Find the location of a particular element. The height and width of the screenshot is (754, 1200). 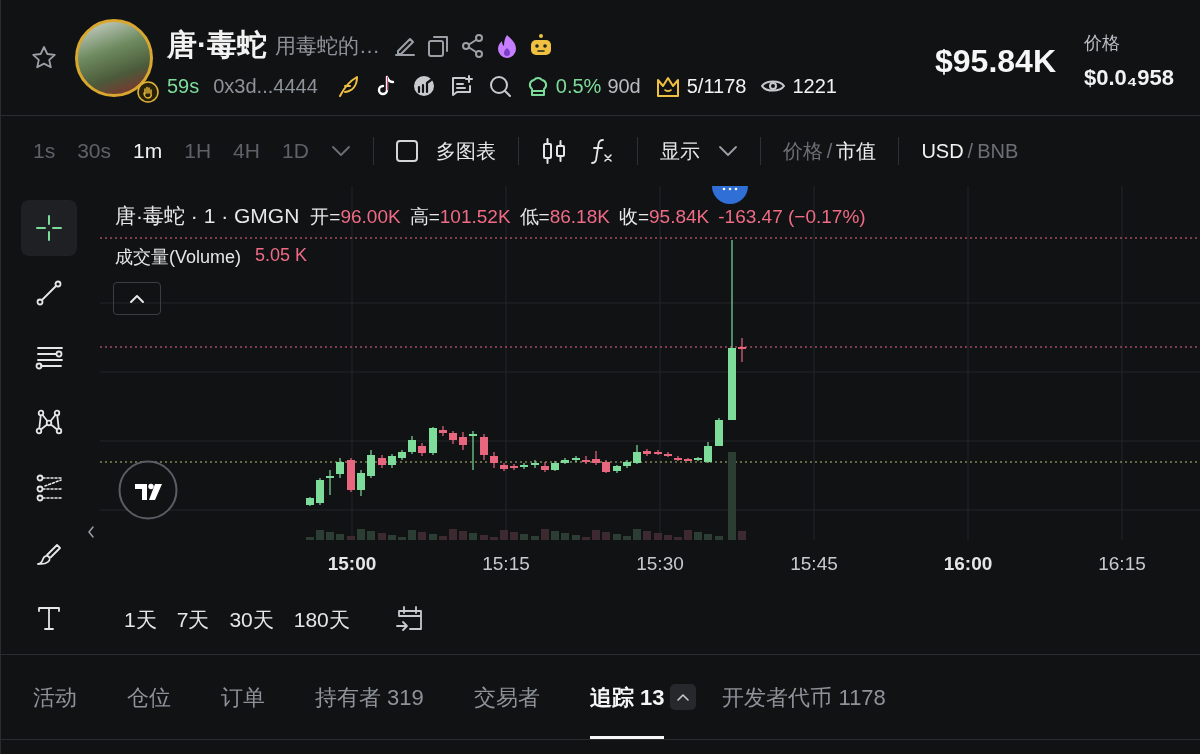

drawing-tool-button is located at coordinates (49, 228).